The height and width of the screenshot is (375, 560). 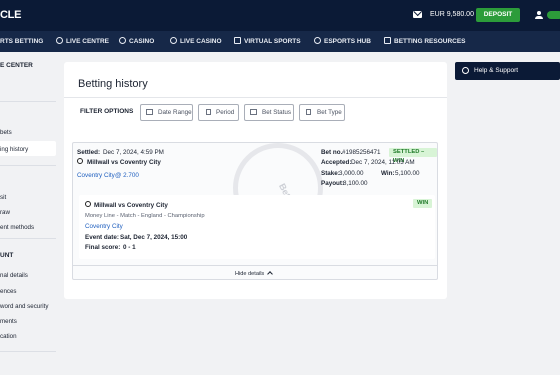 I want to click on help-support-button: Help & Support, so click(x=507, y=71).